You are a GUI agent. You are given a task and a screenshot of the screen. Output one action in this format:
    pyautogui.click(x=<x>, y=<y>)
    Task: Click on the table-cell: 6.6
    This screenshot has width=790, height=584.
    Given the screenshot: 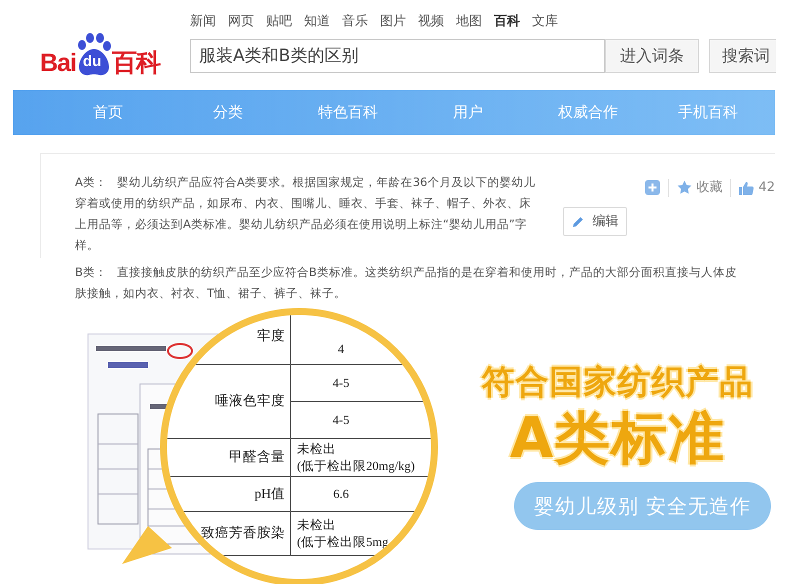 What is the action you would take?
    pyautogui.click(x=361, y=494)
    